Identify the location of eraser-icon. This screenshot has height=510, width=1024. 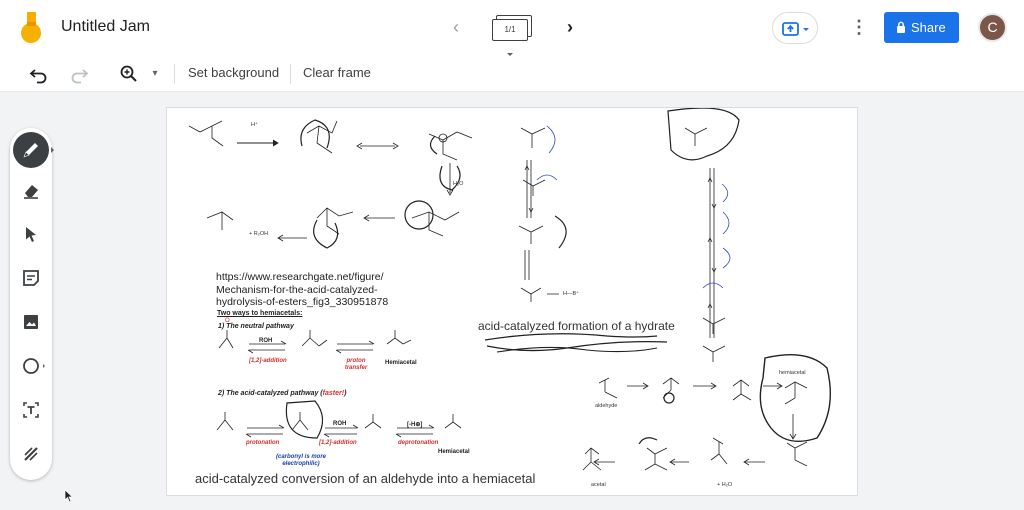
(31, 192).